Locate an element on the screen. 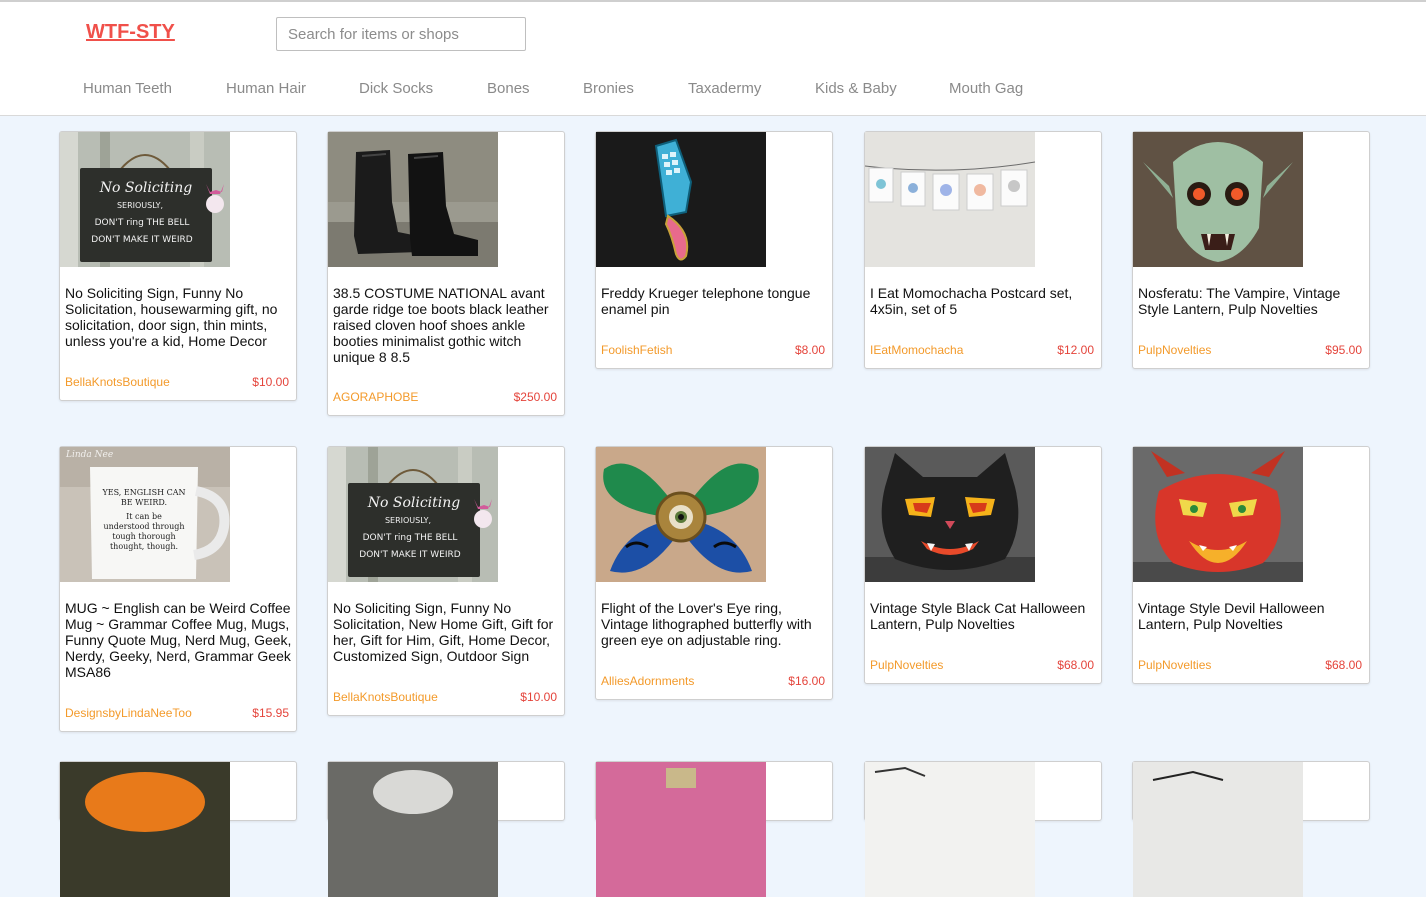  shop-link: DesignsbyLindaNeeToo is located at coordinates (128, 713).